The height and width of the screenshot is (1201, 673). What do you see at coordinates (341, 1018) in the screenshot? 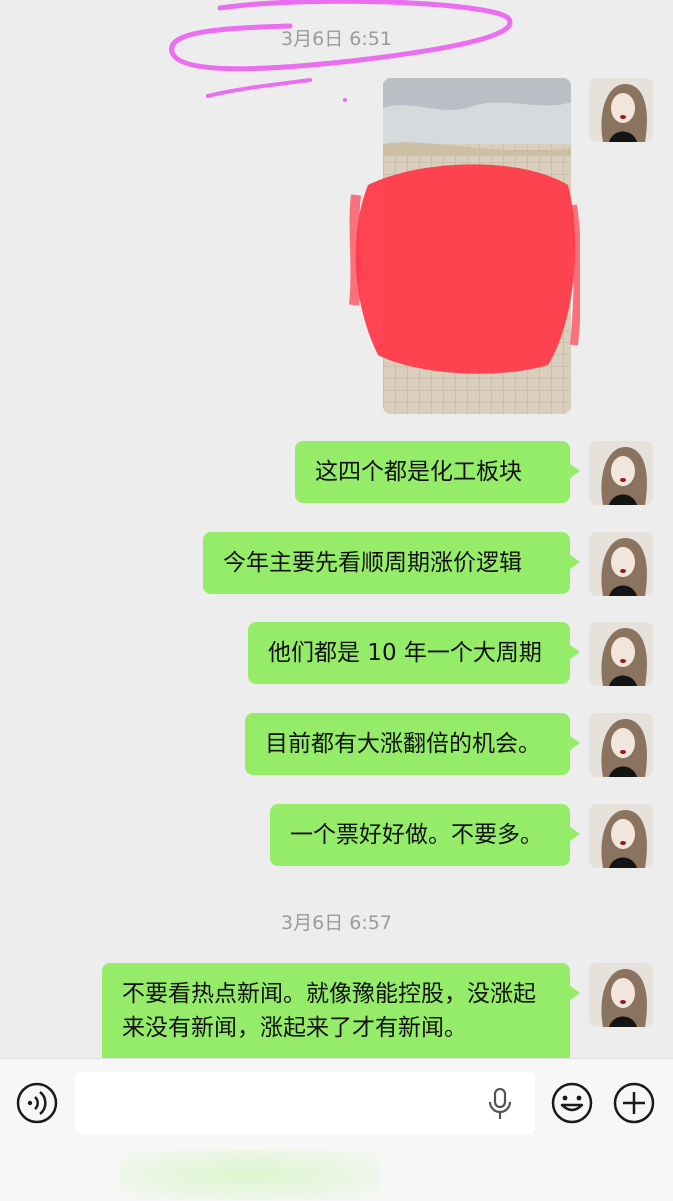
I see `chat-message-bubble: 不要看热点新闻。就像豫能控股，没涨起来没有新闻，涨起来了才有新闻。` at bounding box center [341, 1018].